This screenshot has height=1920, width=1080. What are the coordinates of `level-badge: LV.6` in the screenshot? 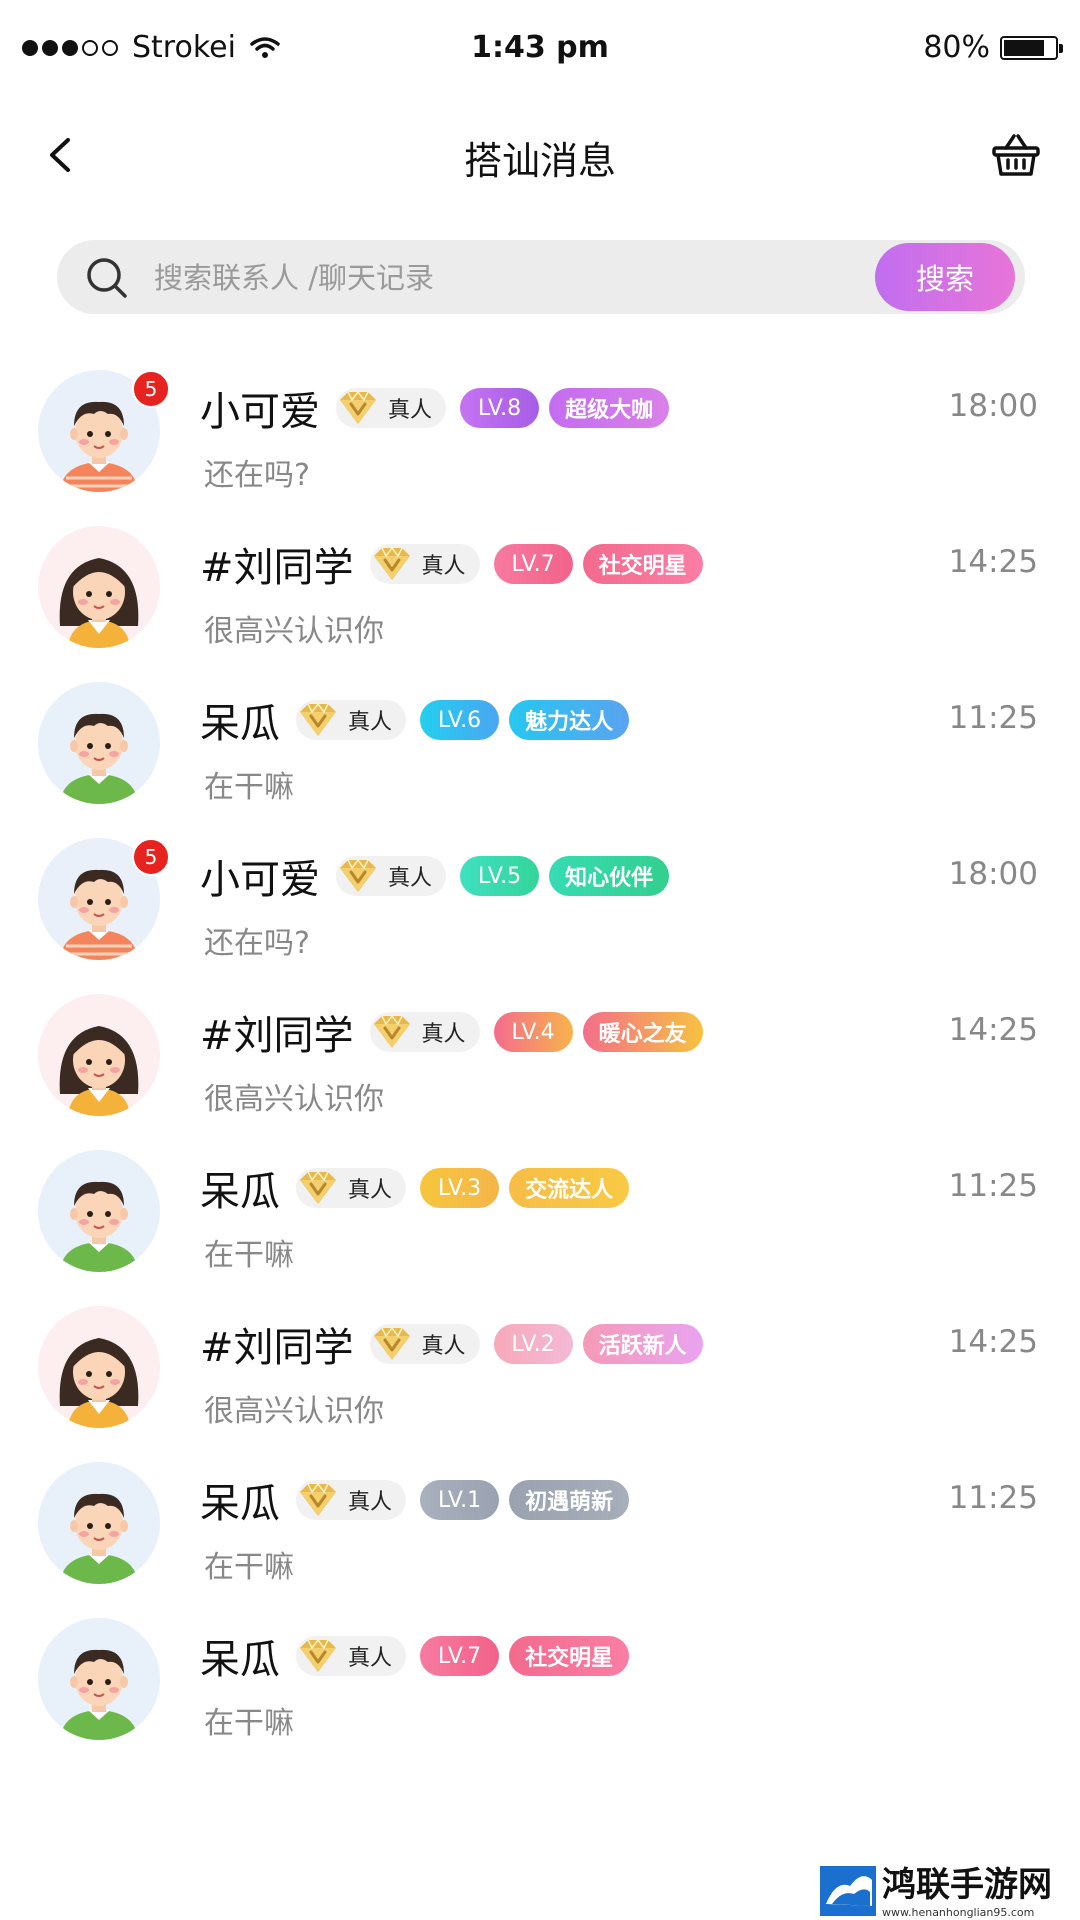 It's located at (460, 720).